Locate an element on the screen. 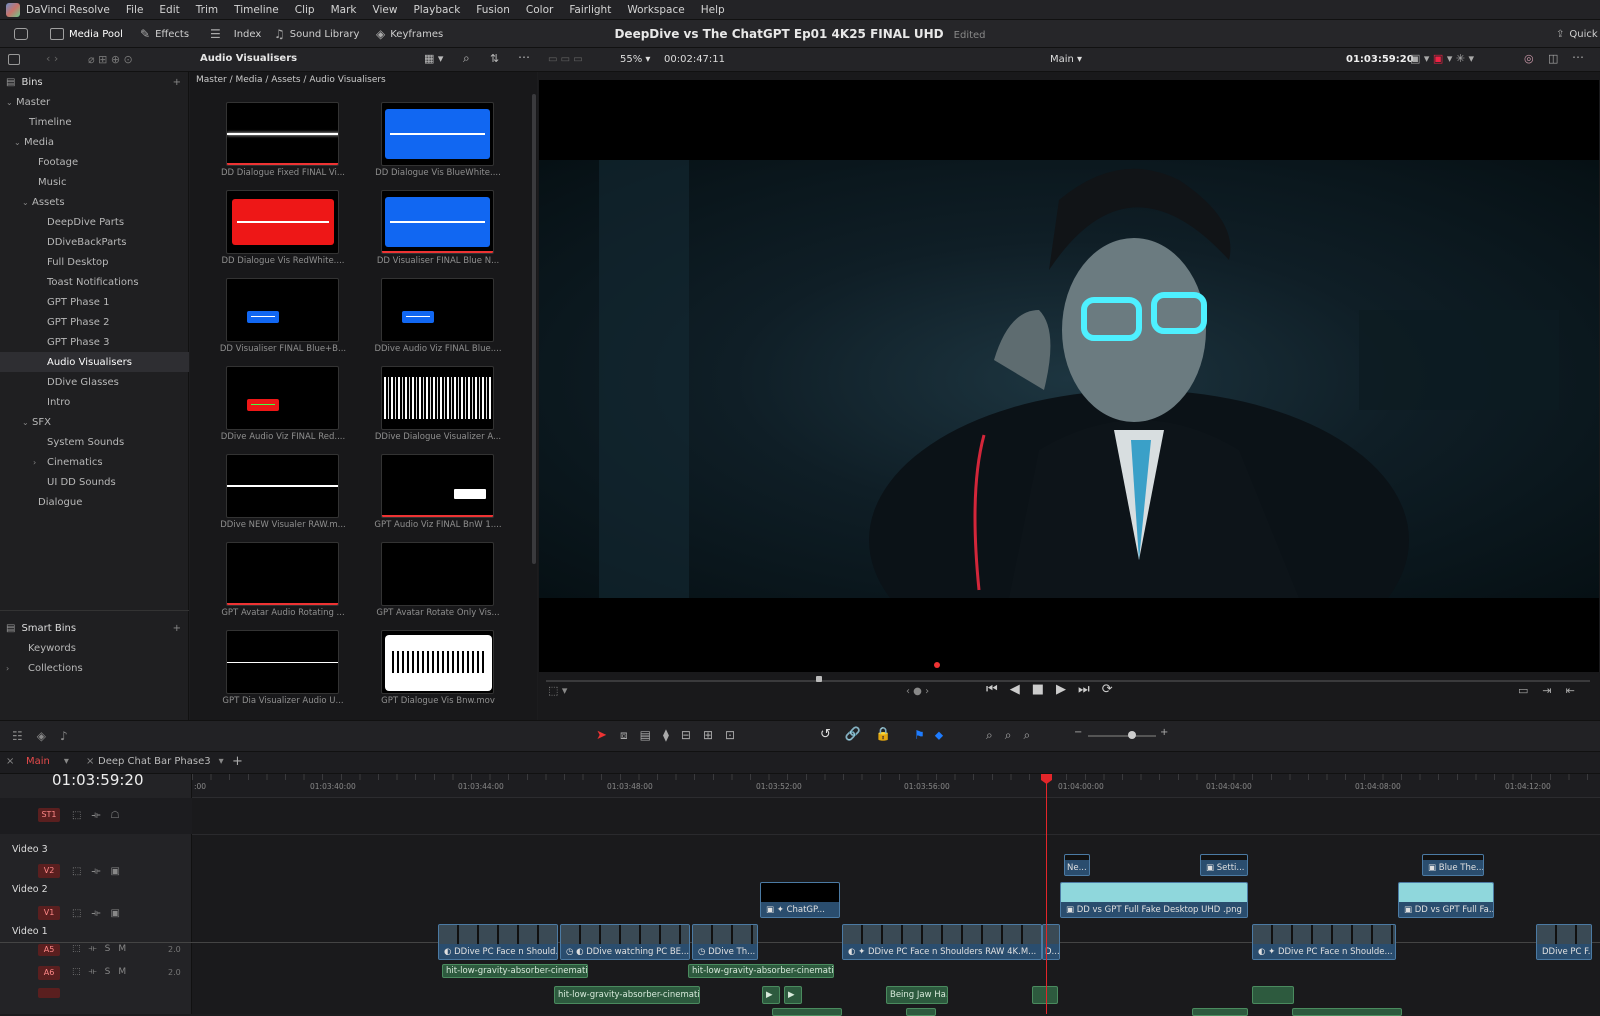  viewer-end-controls: ▭⇥⇤ is located at coordinates (1553, 690).